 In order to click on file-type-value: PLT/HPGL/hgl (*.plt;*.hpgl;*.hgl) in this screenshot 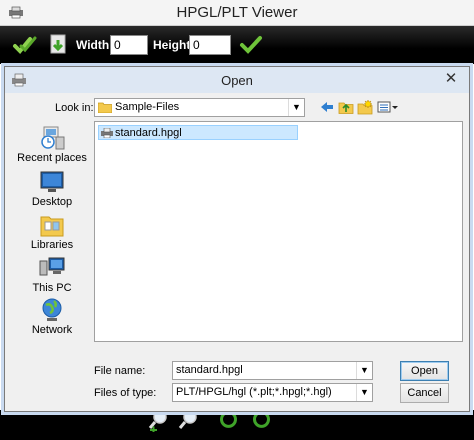, I will do `click(254, 392)`.